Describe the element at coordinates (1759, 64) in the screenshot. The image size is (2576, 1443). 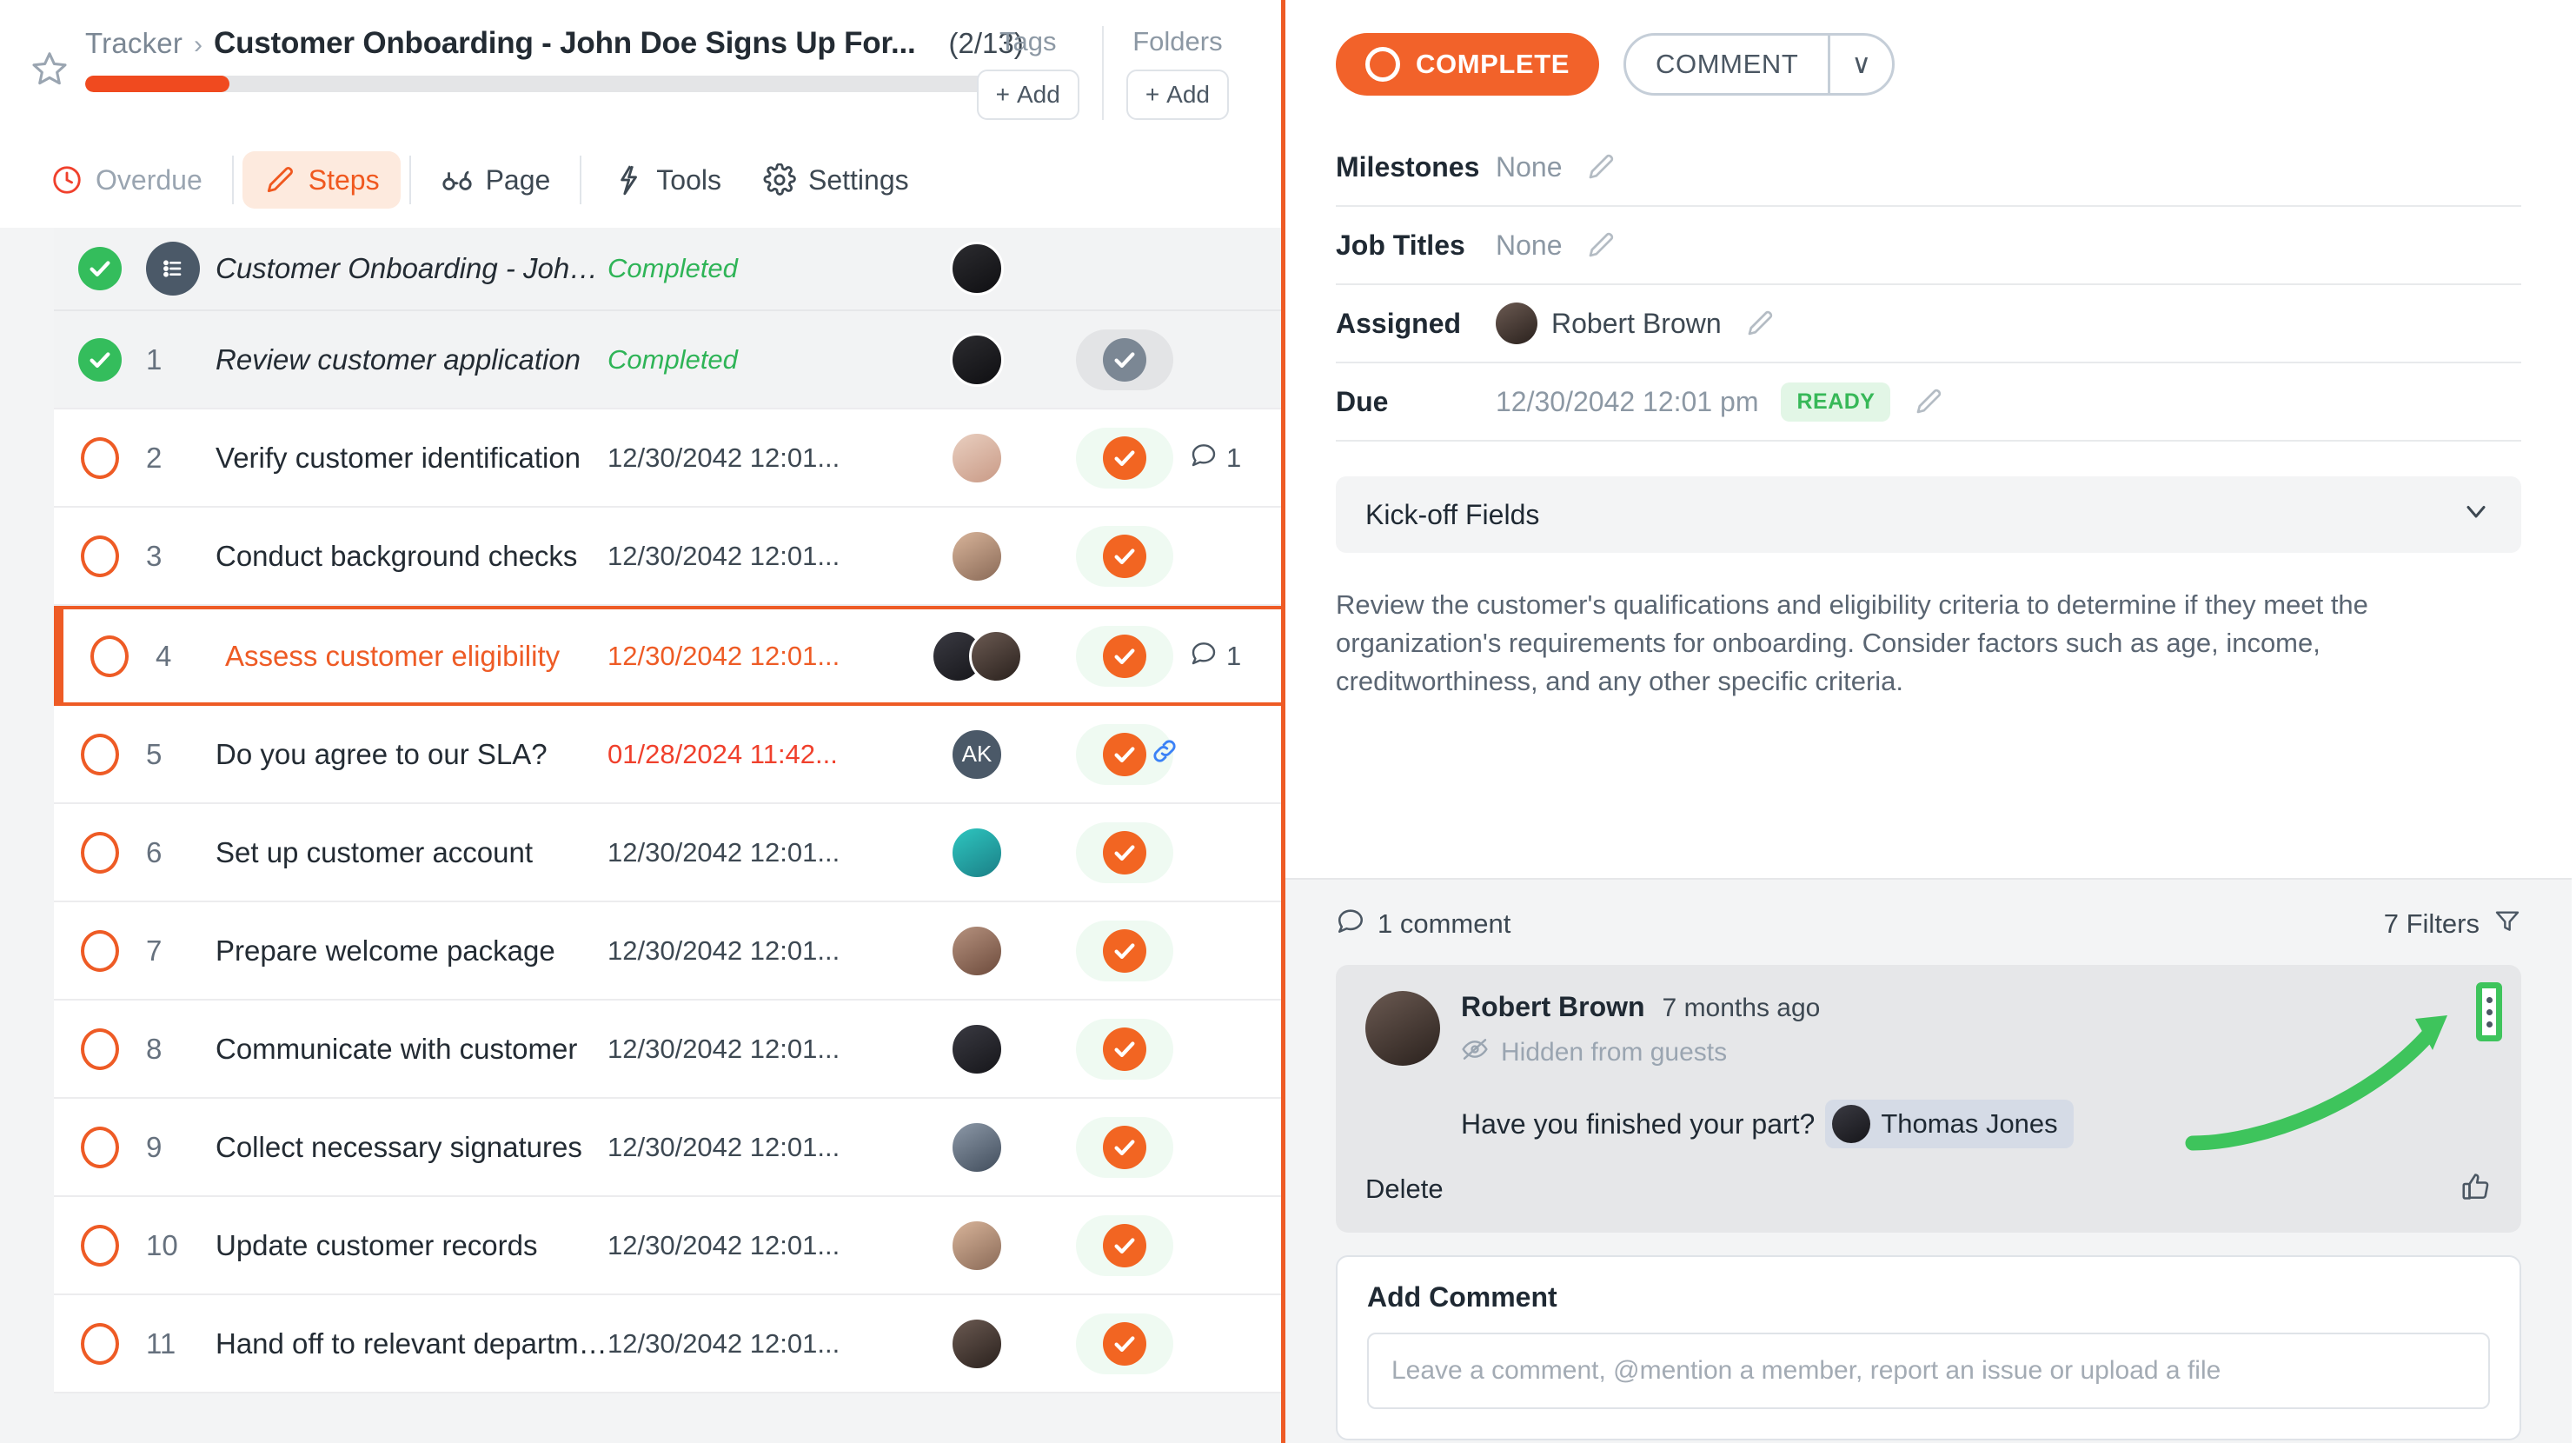
I see `comment-button-group: COMMENT ∨` at that location.